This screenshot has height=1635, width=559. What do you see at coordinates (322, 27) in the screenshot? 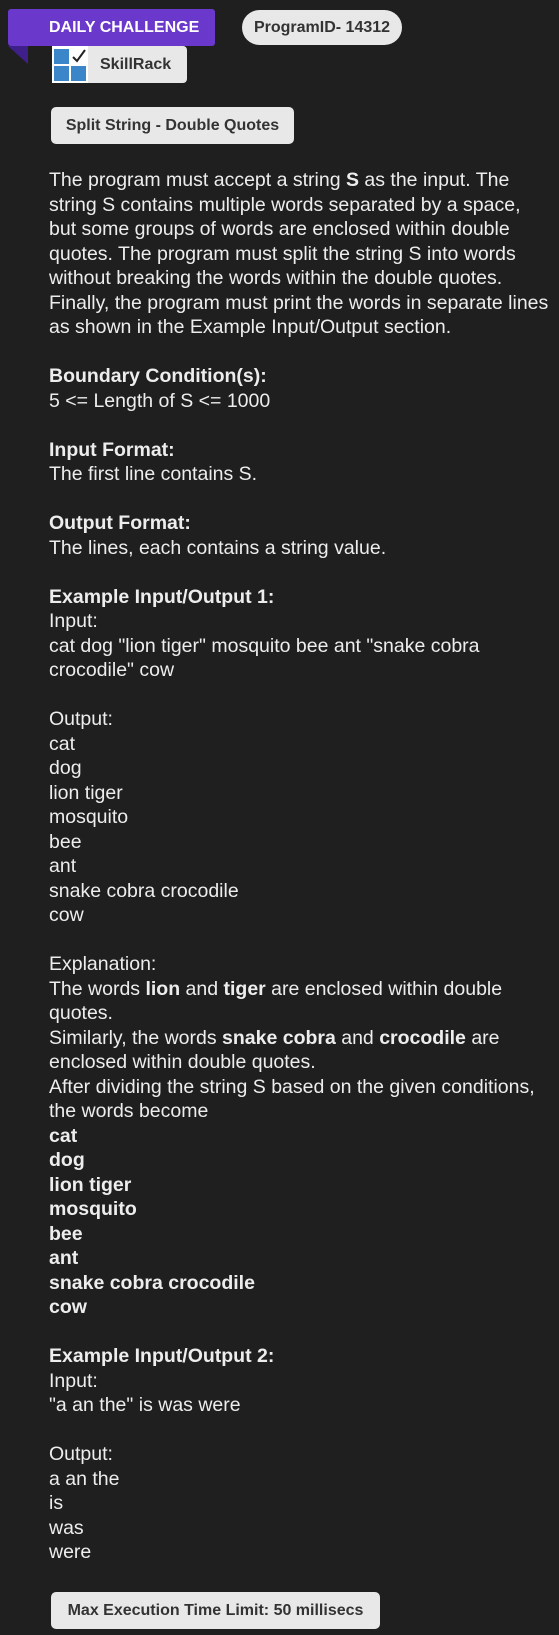
I see `program-id-badge: ProgramID- 14312` at bounding box center [322, 27].